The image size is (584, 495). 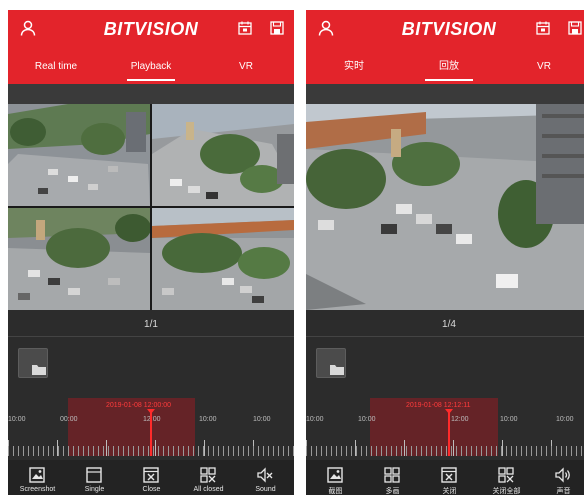 I want to click on all-closed-button: All closed, so click(x=208, y=477).